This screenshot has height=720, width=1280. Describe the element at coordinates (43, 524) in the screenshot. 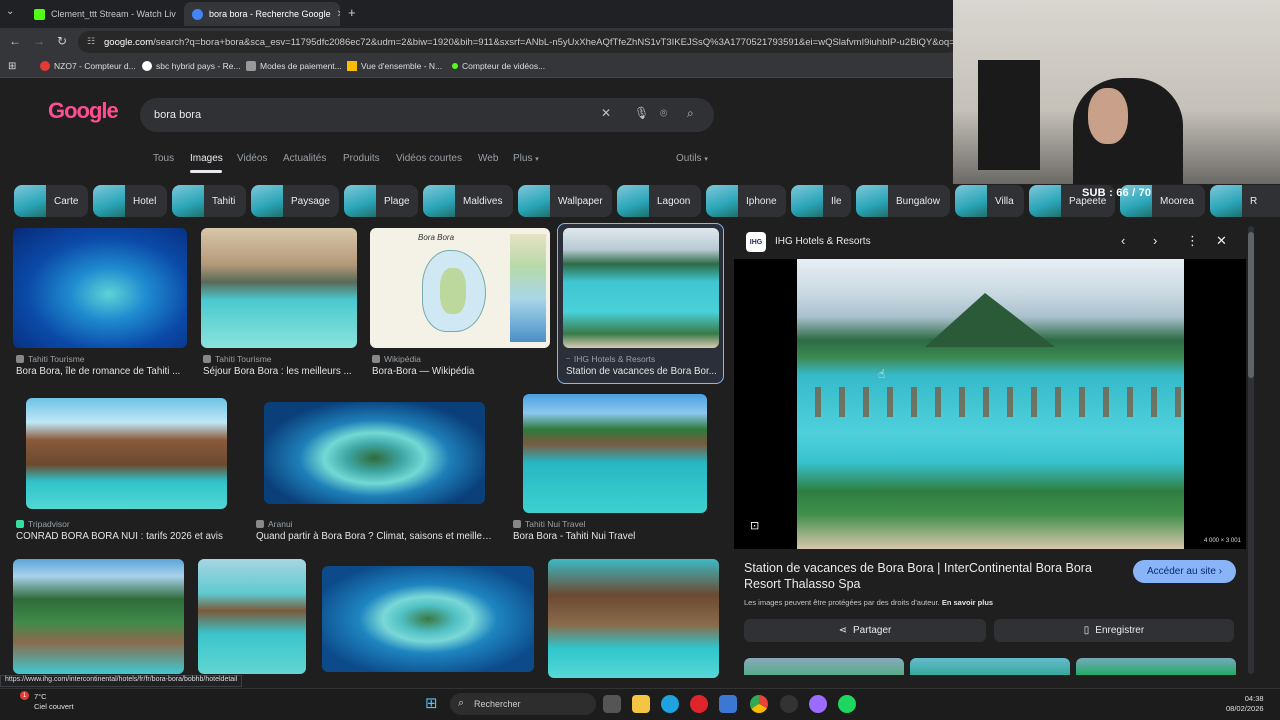

I see `result-source: Tripadvisor` at that location.